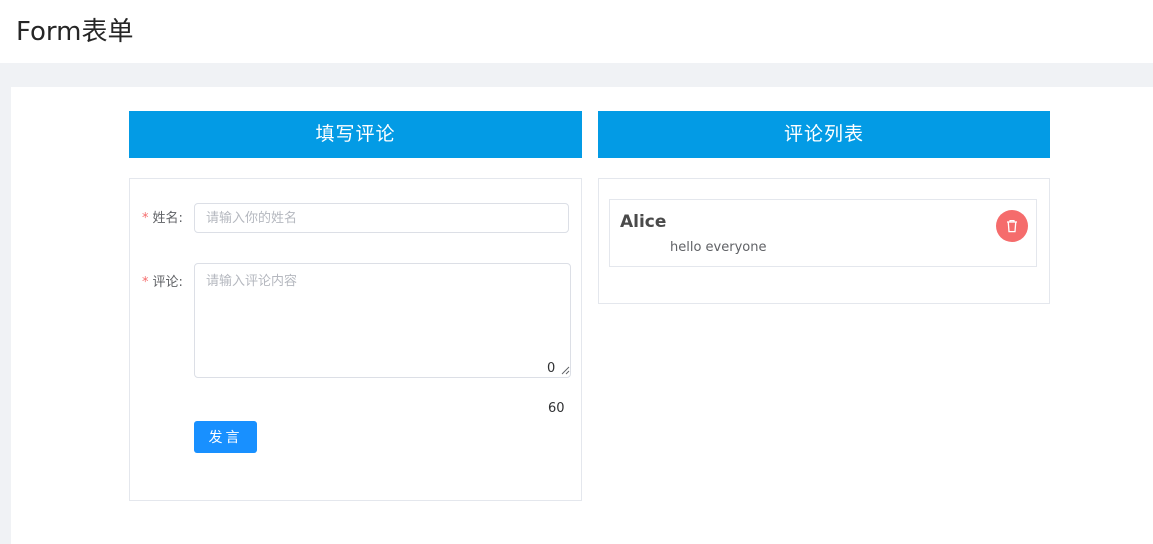  Describe the element at coordinates (75, 32) in the screenshot. I see `page-title: Form表单` at that location.